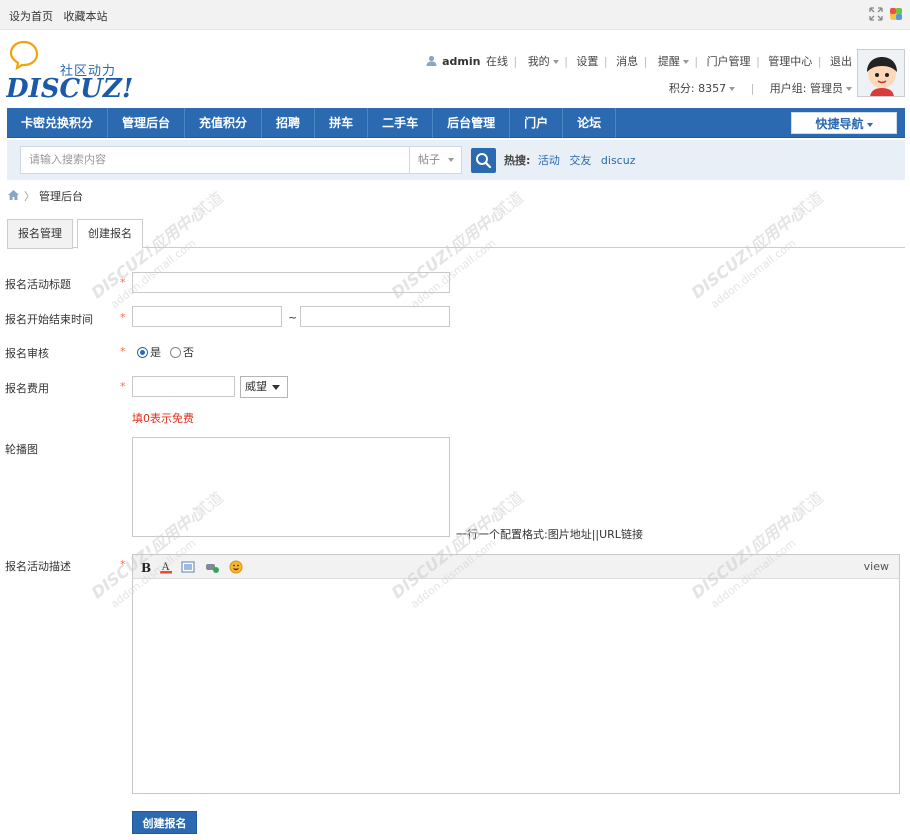 The height and width of the screenshot is (840, 910). I want to click on menu-logout: 退出, so click(841, 61).